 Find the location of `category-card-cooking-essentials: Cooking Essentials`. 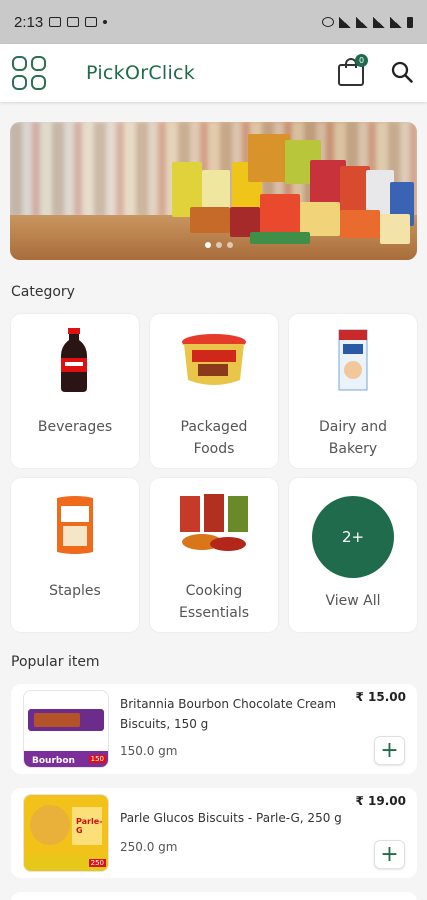

category-card-cooking-essentials: Cooking Essentials is located at coordinates (214, 555).